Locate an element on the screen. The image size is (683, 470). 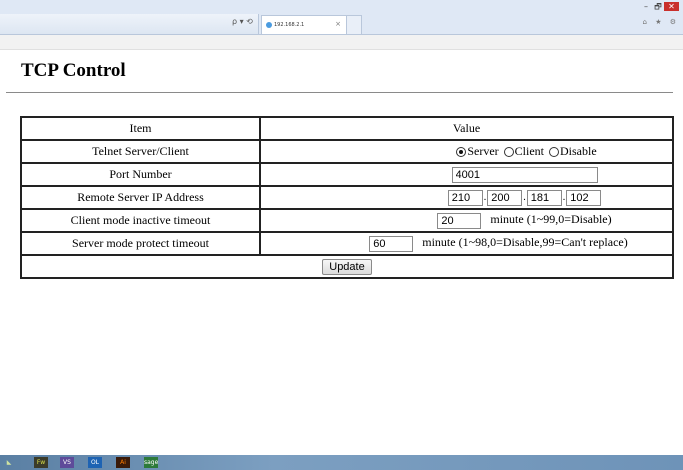
server-timeout-cell: minute (1~98,0=Disable,99=Can't replace) is located at coordinates (466, 243).